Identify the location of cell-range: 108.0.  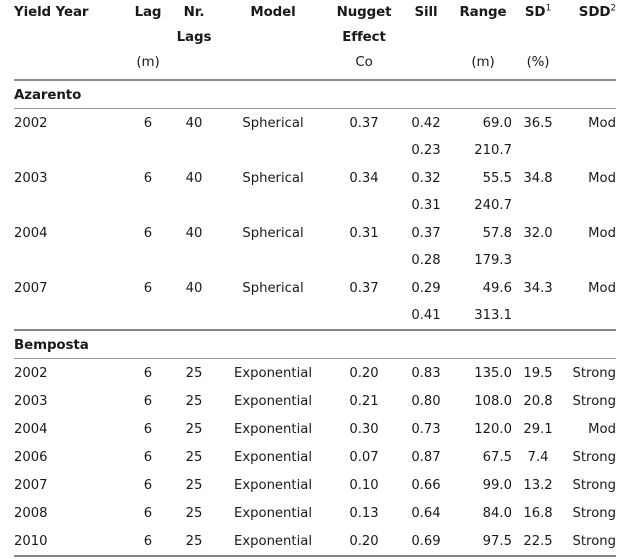
(493, 401).